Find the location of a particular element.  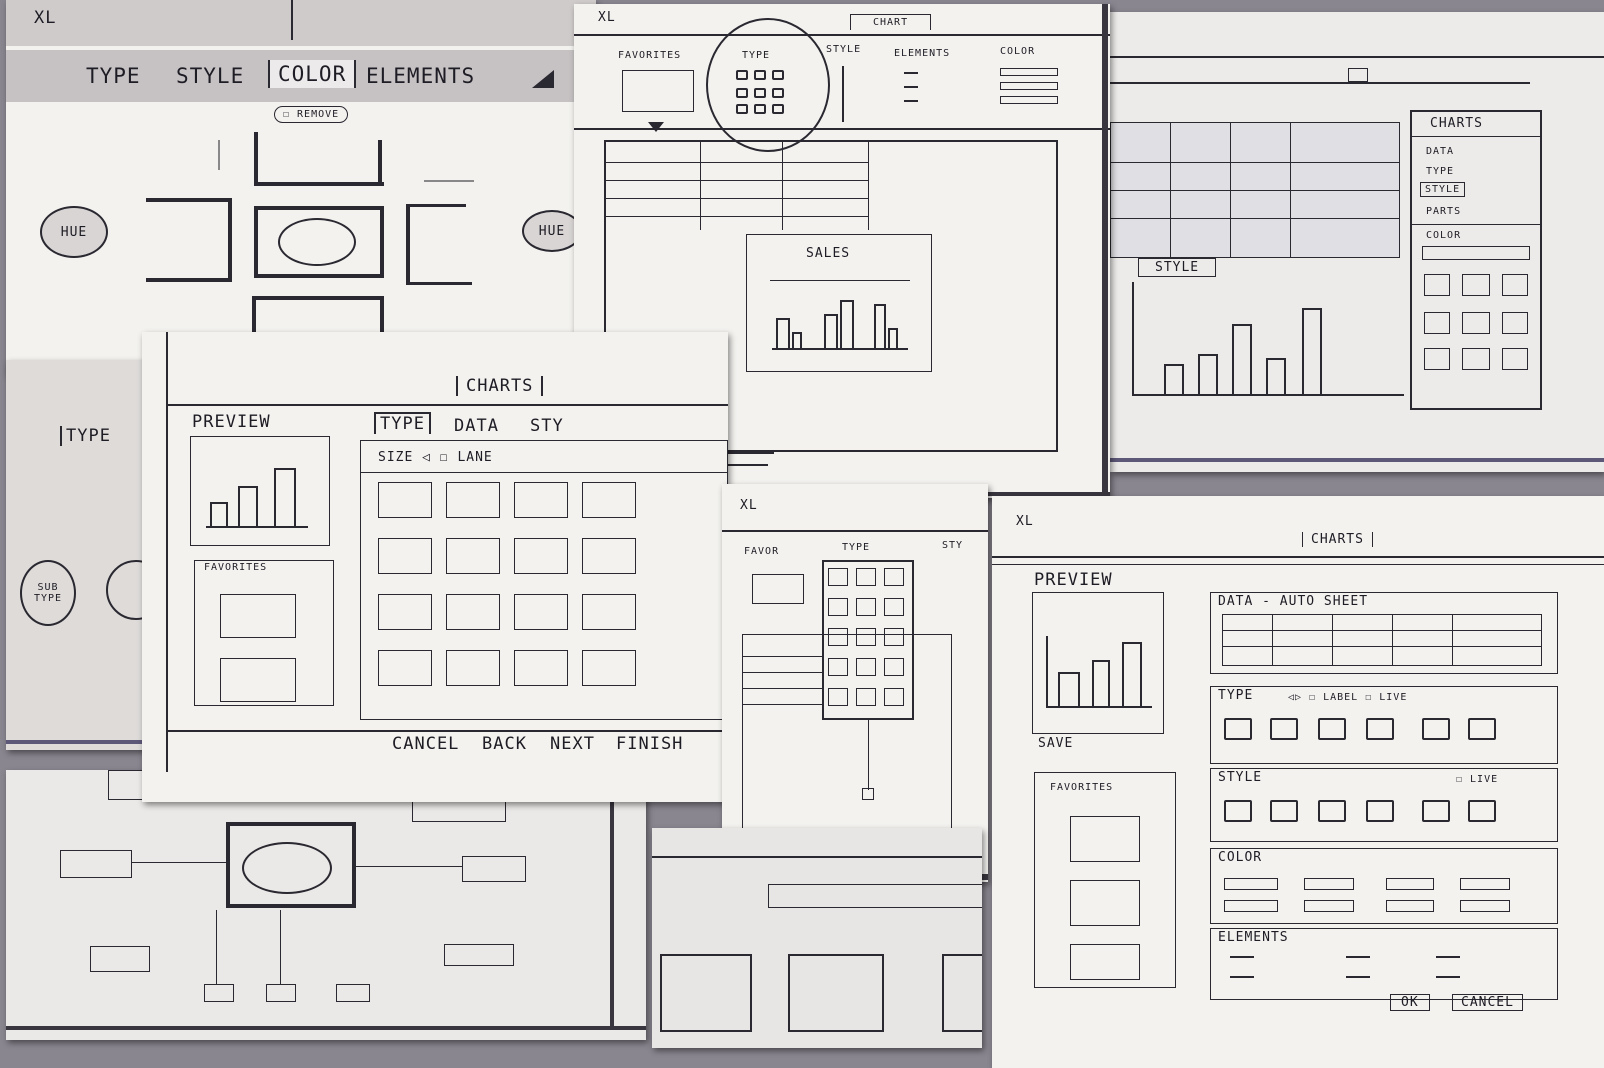

sub-type-control: SUB TYPE is located at coordinates (48, 593).